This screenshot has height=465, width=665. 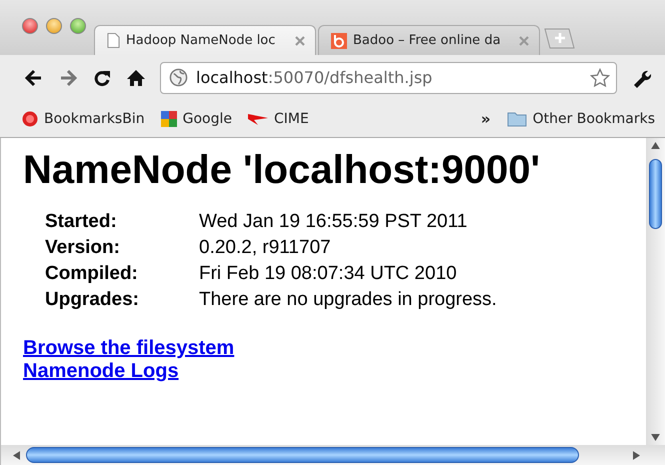 I want to click on bookmark-folder: Other Bookmarks, so click(x=580, y=118).